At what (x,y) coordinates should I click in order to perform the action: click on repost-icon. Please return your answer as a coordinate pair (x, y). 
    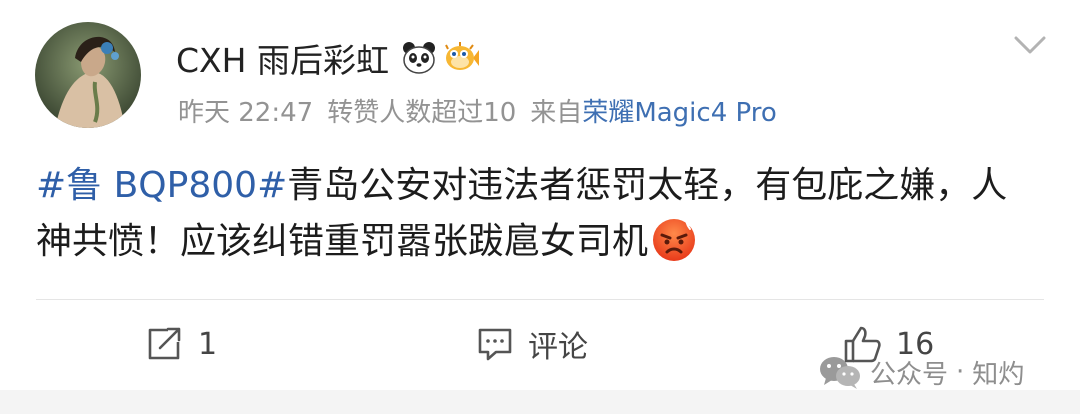
    Looking at the image, I should click on (165, 344).